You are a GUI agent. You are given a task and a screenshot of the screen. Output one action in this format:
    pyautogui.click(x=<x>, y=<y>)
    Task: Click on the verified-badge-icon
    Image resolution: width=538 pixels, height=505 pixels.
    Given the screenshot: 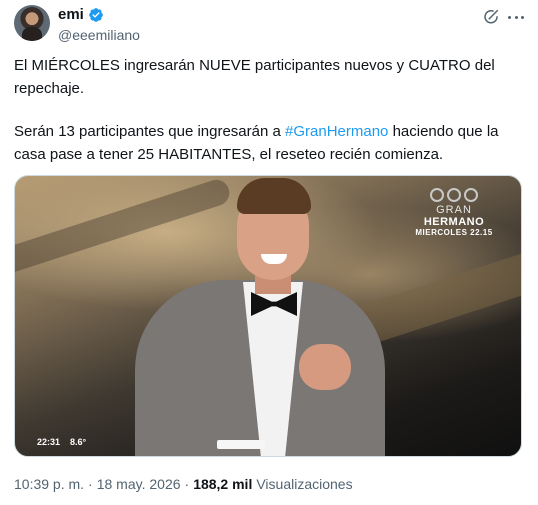 What is the action you would take?
    pyautogui.click(x=96, y=14)
    